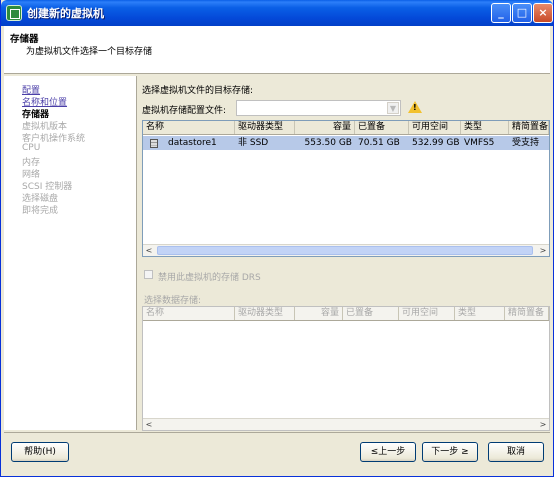 The height and width of the screenshot is (477, 554). Describe the element at coordinates (436, 143) in the screenshot. I see `cell-free: 532.99 GB` at that location.